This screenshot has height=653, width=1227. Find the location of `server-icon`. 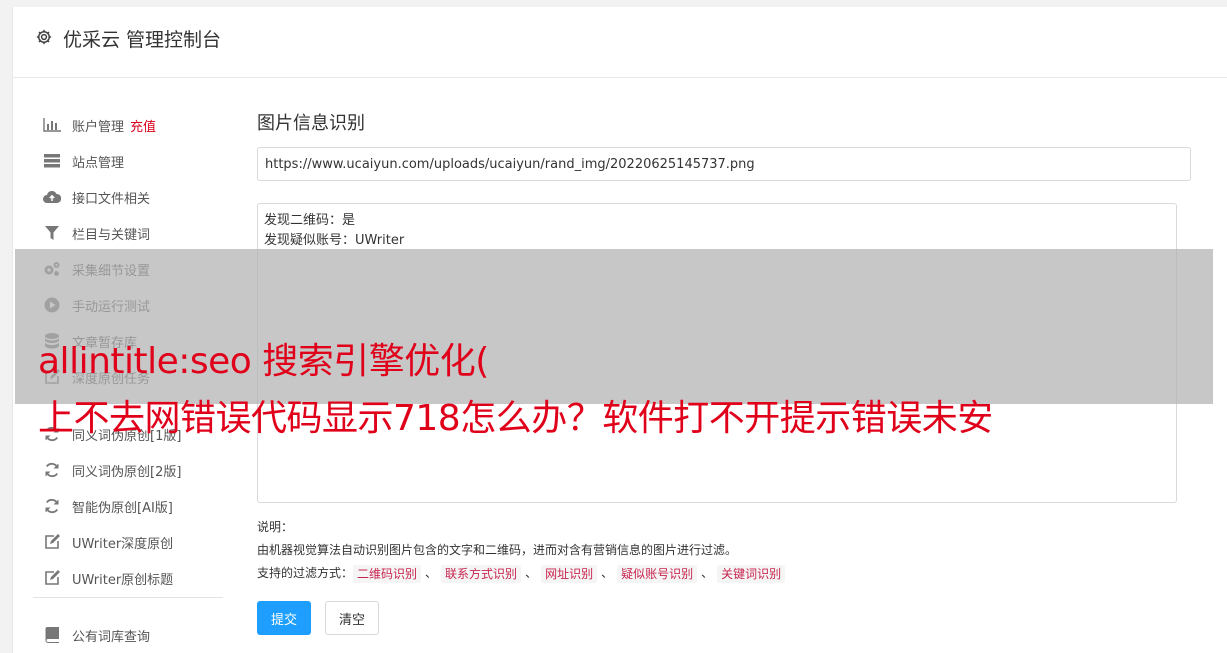

server-icon is located at coordinates (52, 161).